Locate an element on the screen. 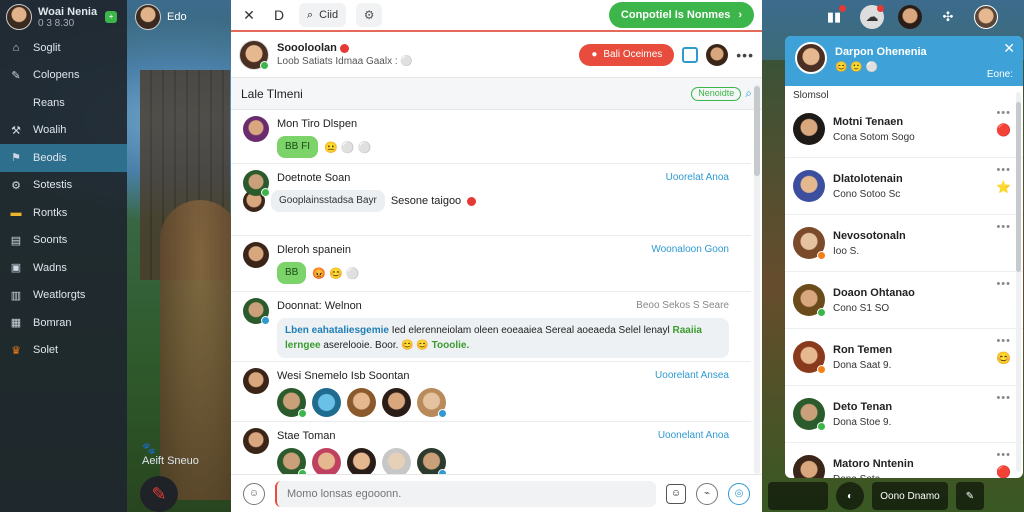 This screenshot has width=1024, height=512. bottom-chip is located at coordinates (798, 496).